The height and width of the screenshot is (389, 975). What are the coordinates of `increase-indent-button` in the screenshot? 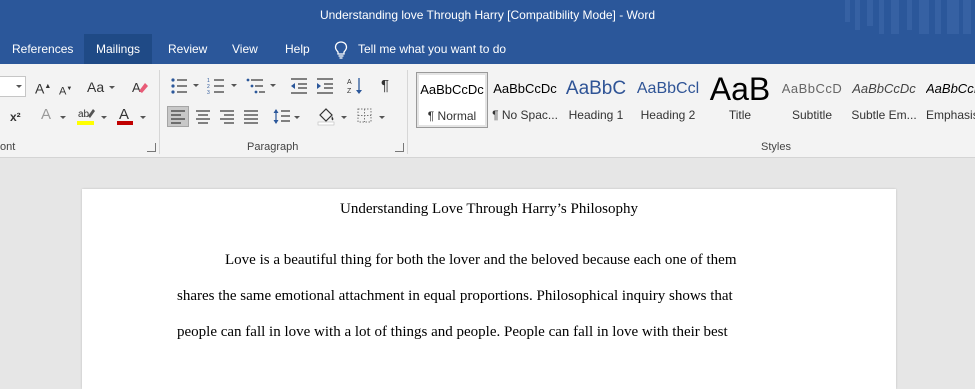 It's located at (325, 88).